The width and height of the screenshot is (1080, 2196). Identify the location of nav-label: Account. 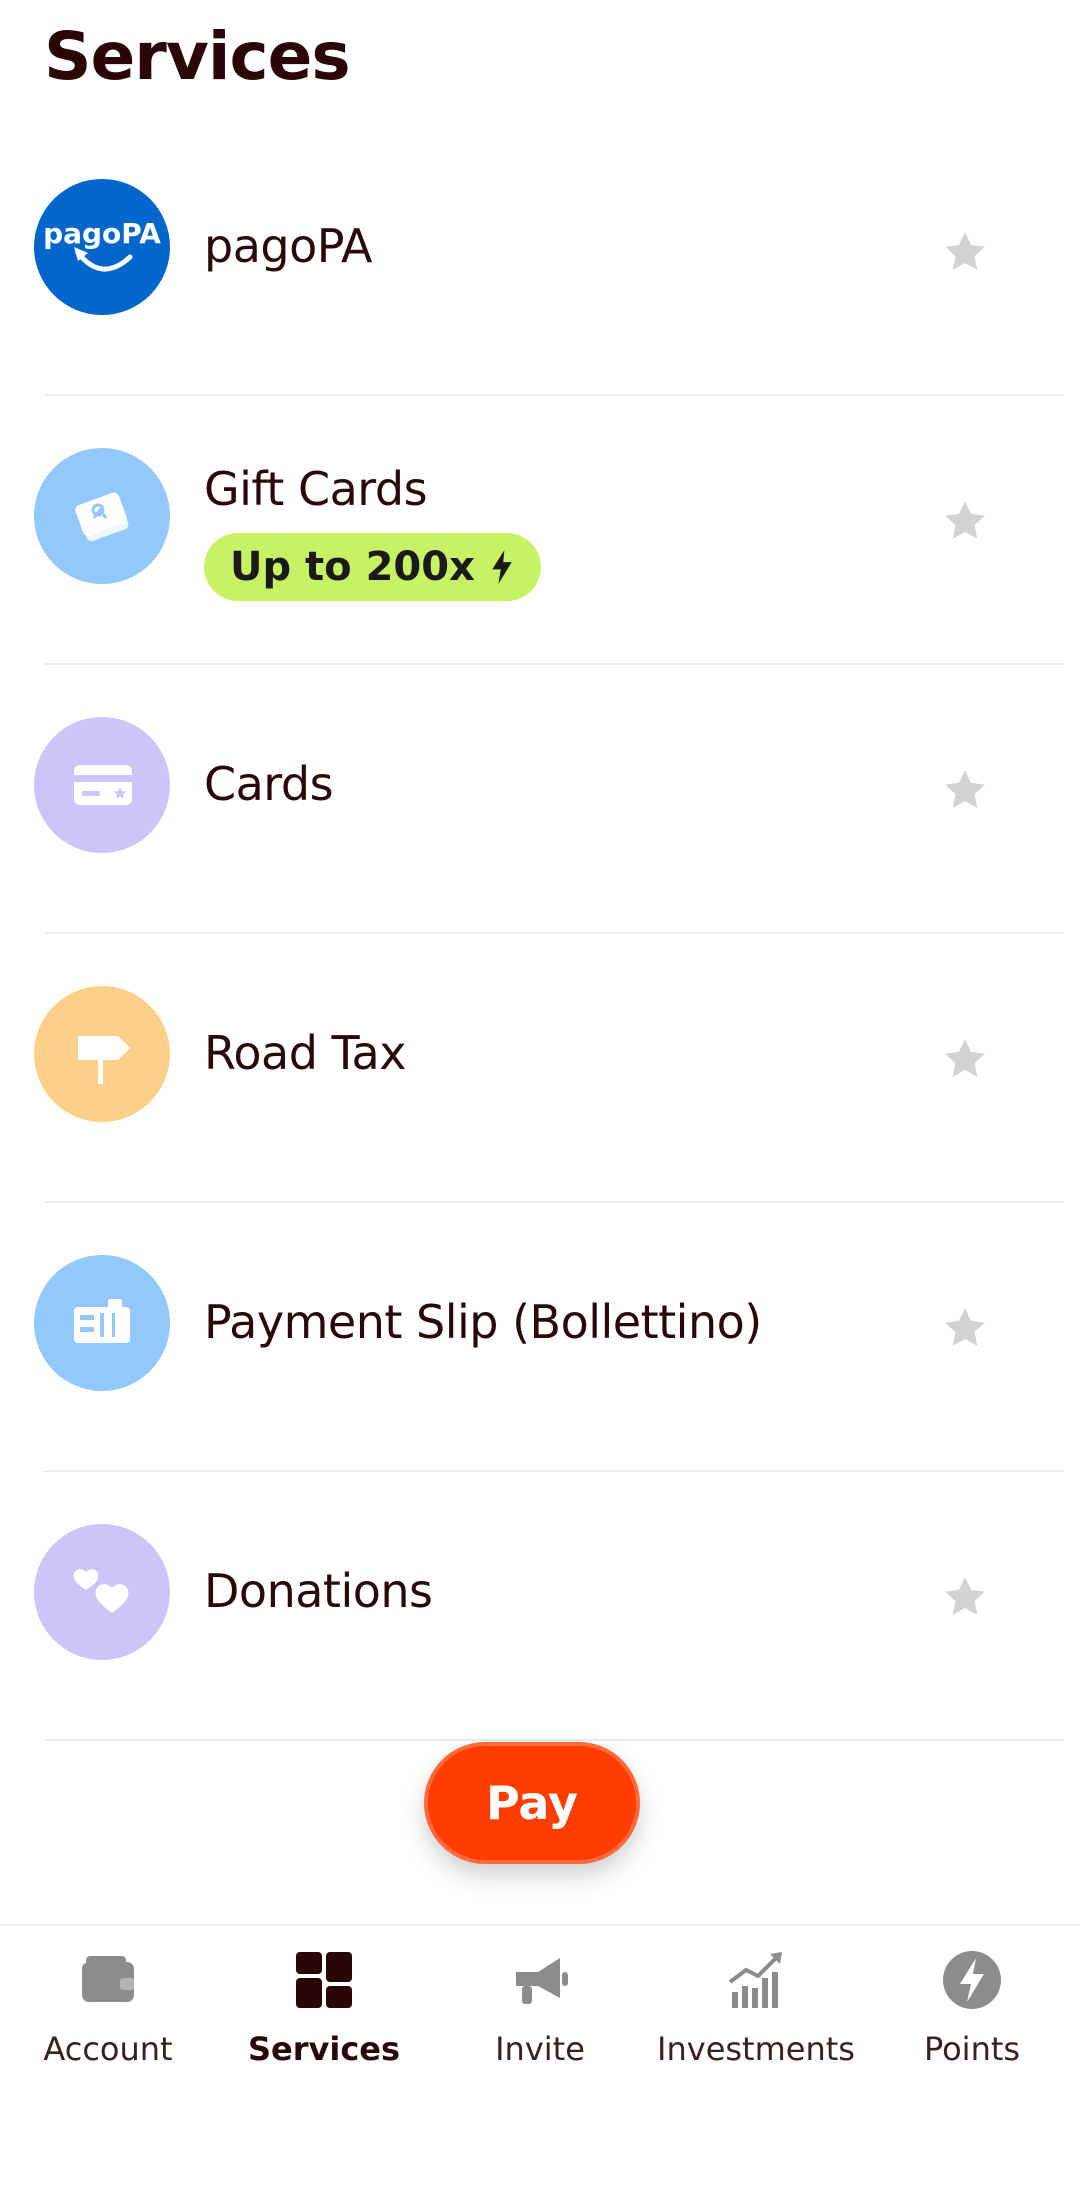
(108, 2049).